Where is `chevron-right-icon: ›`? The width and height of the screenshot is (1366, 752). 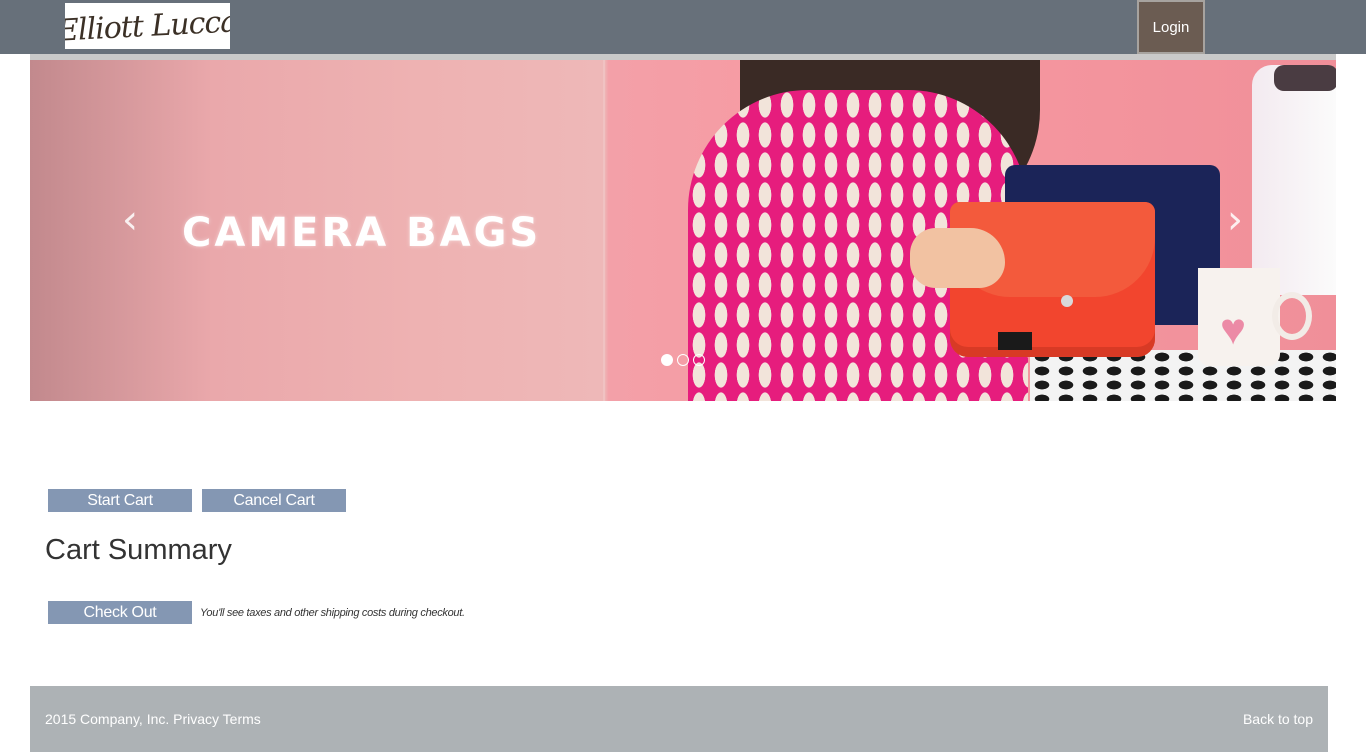
chevron-right-icon: › is located at coordinates (1235, 220).